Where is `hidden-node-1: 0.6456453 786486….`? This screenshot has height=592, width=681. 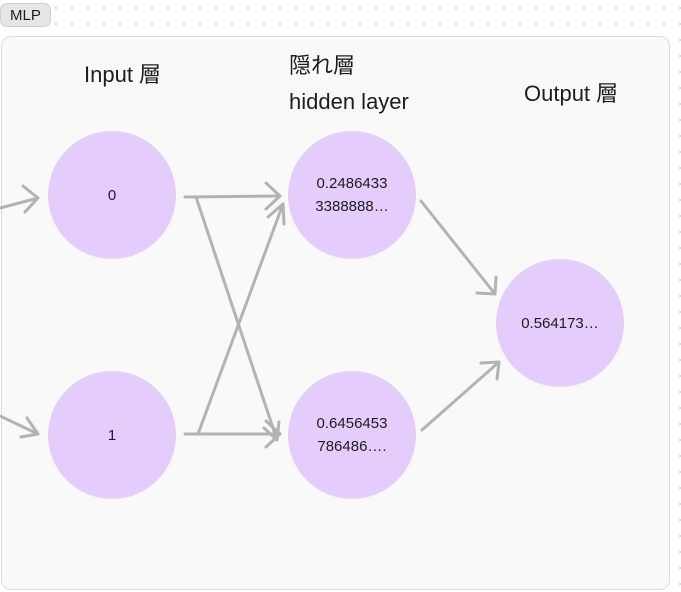 hidden-node-1: 0.6456453 786486…. is located at coordinates (352, 435).